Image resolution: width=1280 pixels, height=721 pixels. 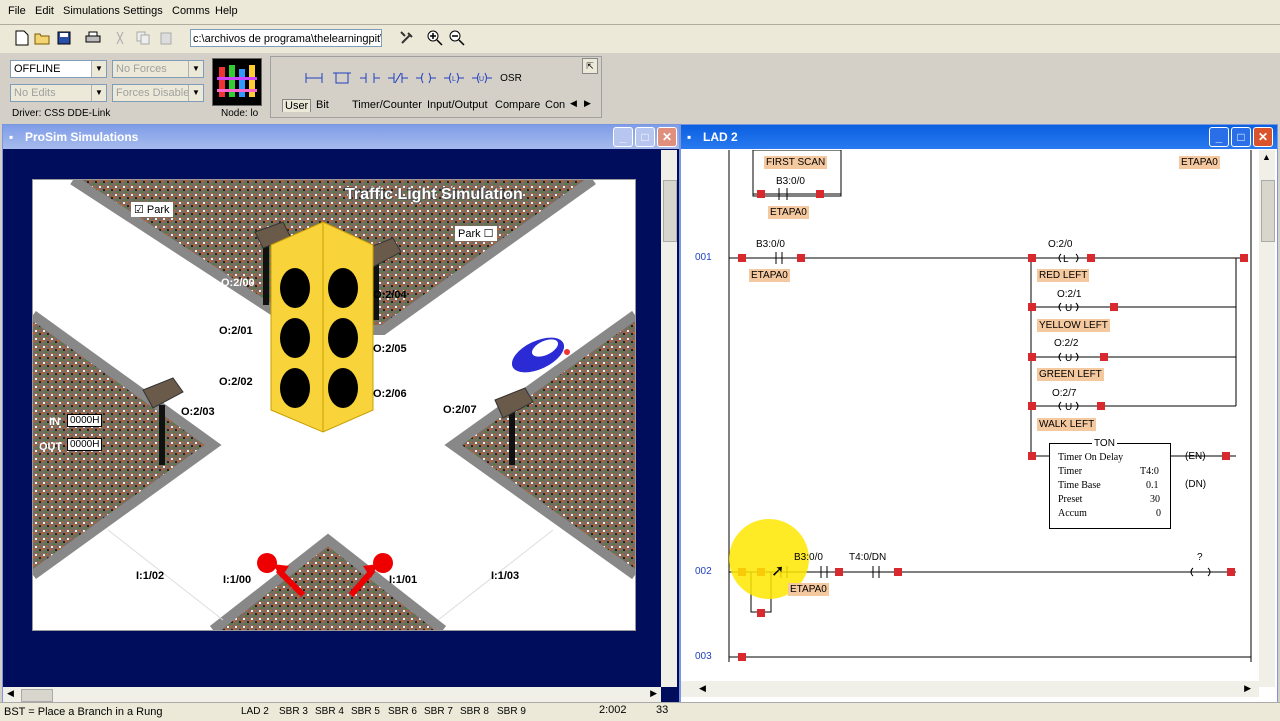 I want to click on file-tab-sbr6: SBR 6, so click(x=402, y=711).